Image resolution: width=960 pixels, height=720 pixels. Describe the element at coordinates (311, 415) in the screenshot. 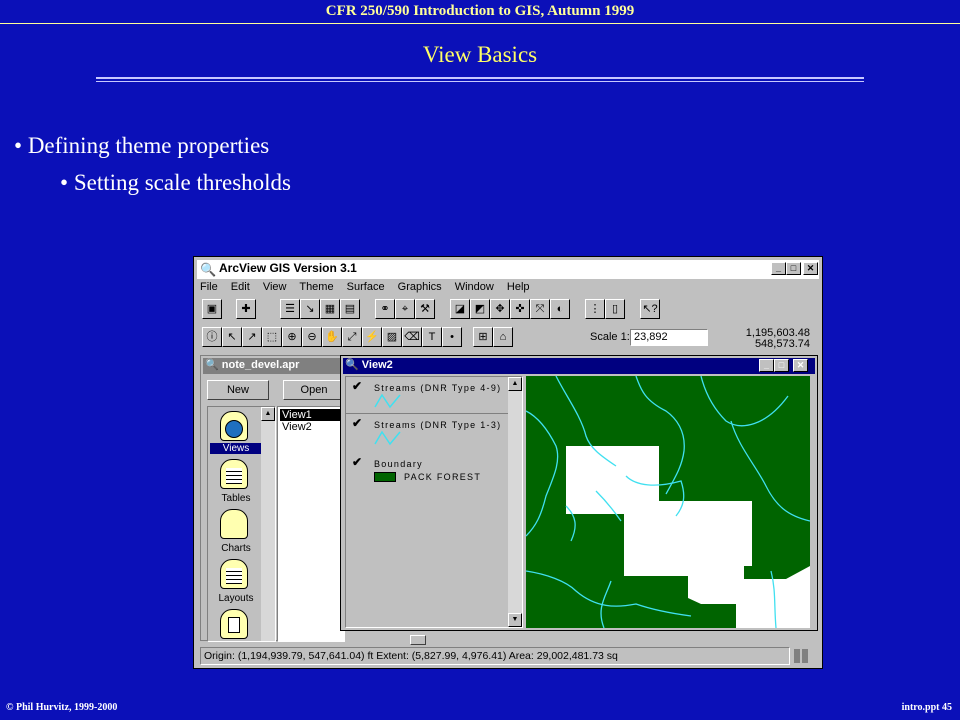

I see `view-item-1: View1` at that location.